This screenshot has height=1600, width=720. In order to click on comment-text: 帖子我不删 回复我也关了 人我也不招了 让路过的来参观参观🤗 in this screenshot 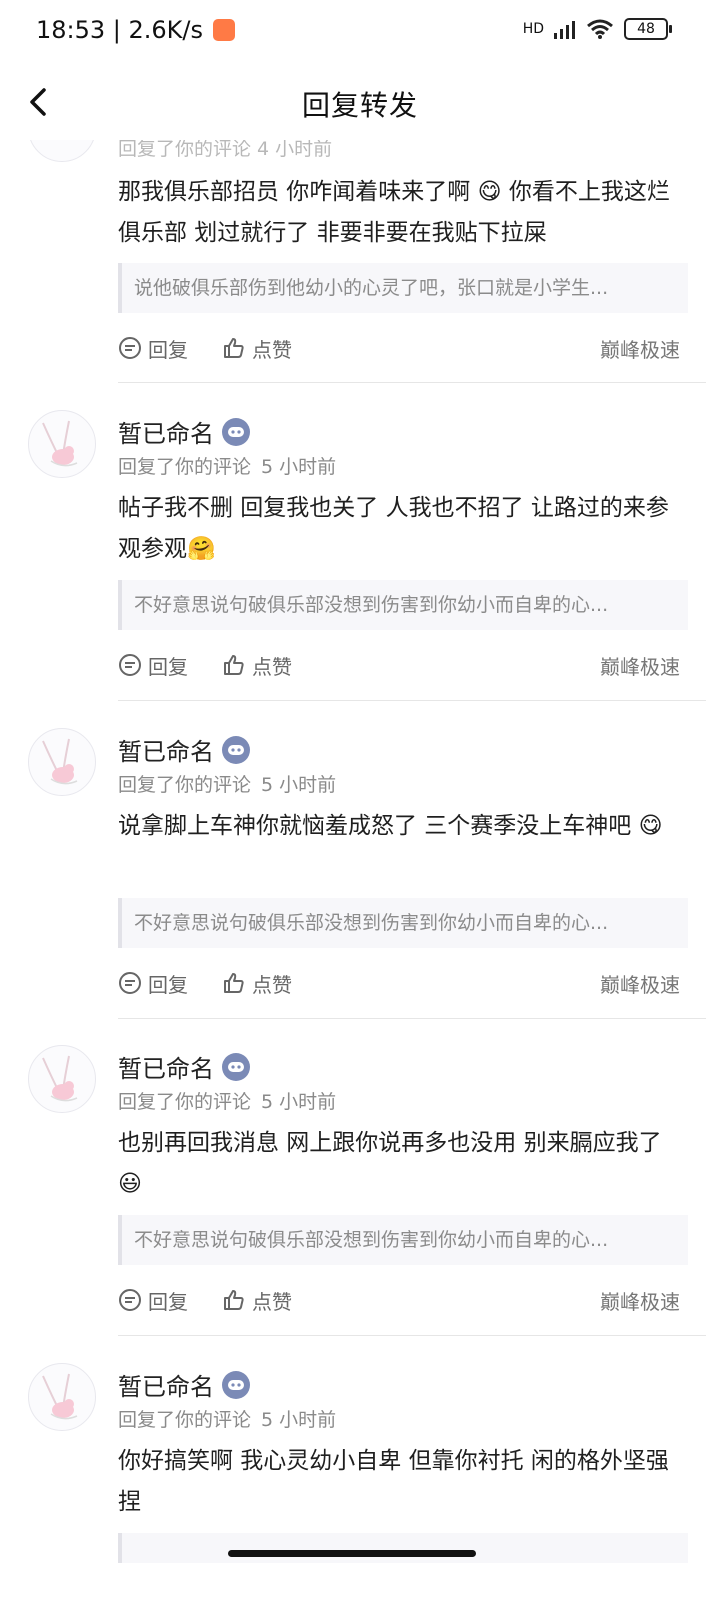, I will do `click(393, 528)`.